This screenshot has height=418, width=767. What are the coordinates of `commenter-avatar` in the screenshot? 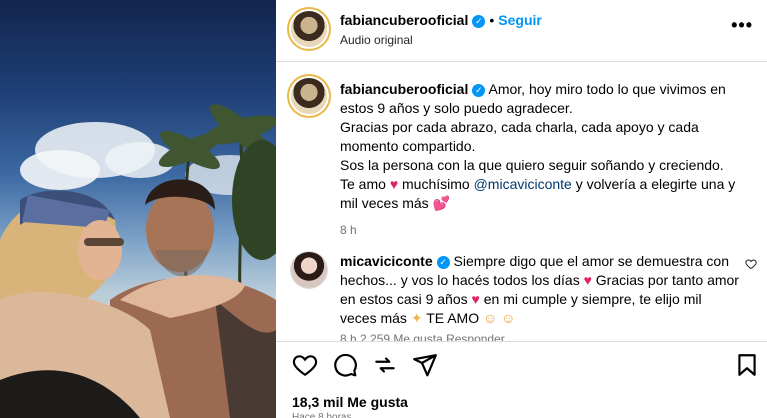 It's located at (309, 270).